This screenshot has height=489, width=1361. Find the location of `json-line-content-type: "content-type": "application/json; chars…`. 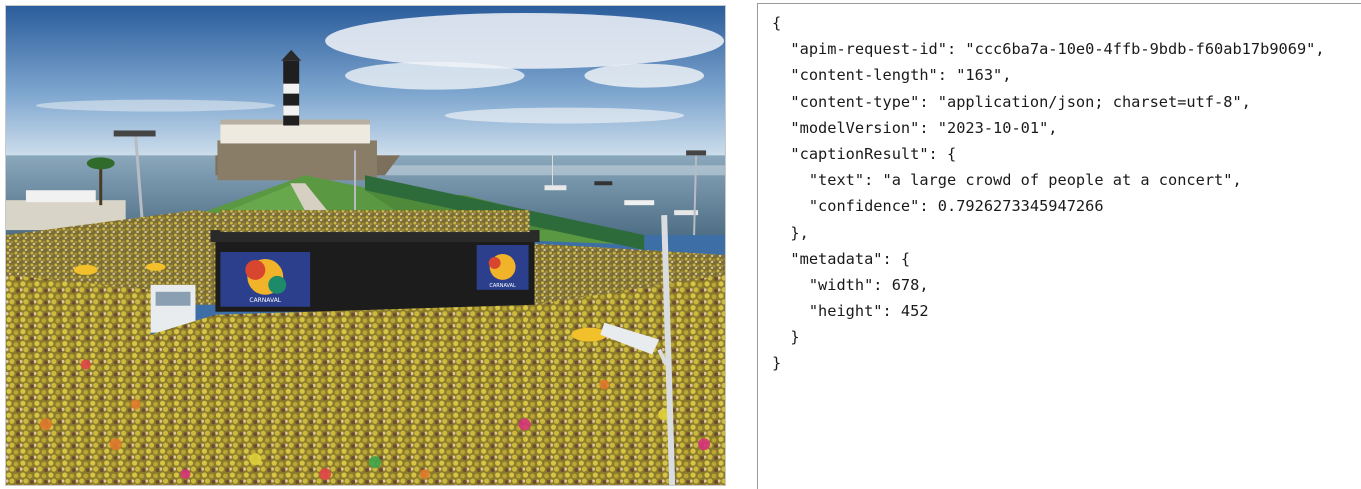

json-line-content-type: "content-type": "application/json; chars… is located at coordinates (1011, 101).